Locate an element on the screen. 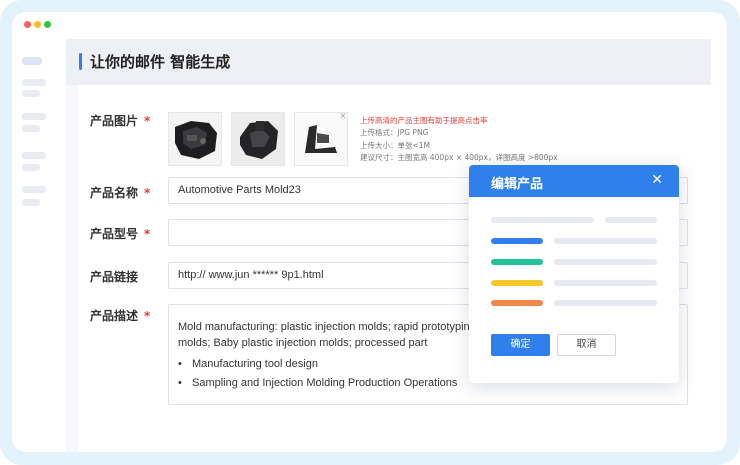  model-label: 产品型号 * is located at coordinates (120, 233).